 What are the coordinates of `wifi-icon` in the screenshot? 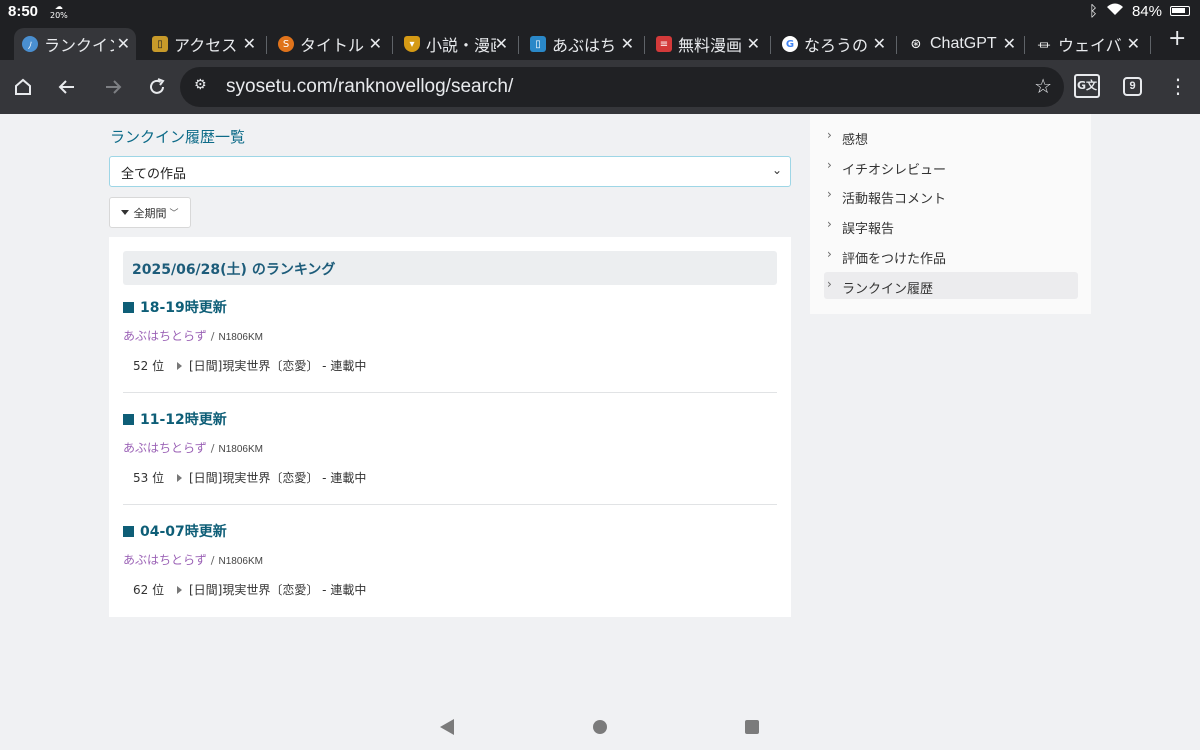 It's located at (1115, 11).